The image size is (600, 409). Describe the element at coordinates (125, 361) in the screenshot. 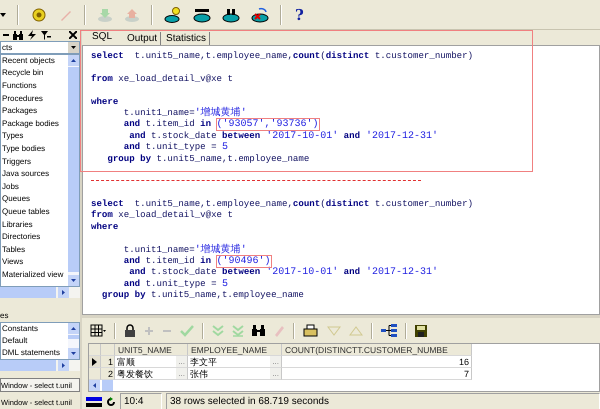

I see `table-cell-text: 富顺` at that location.